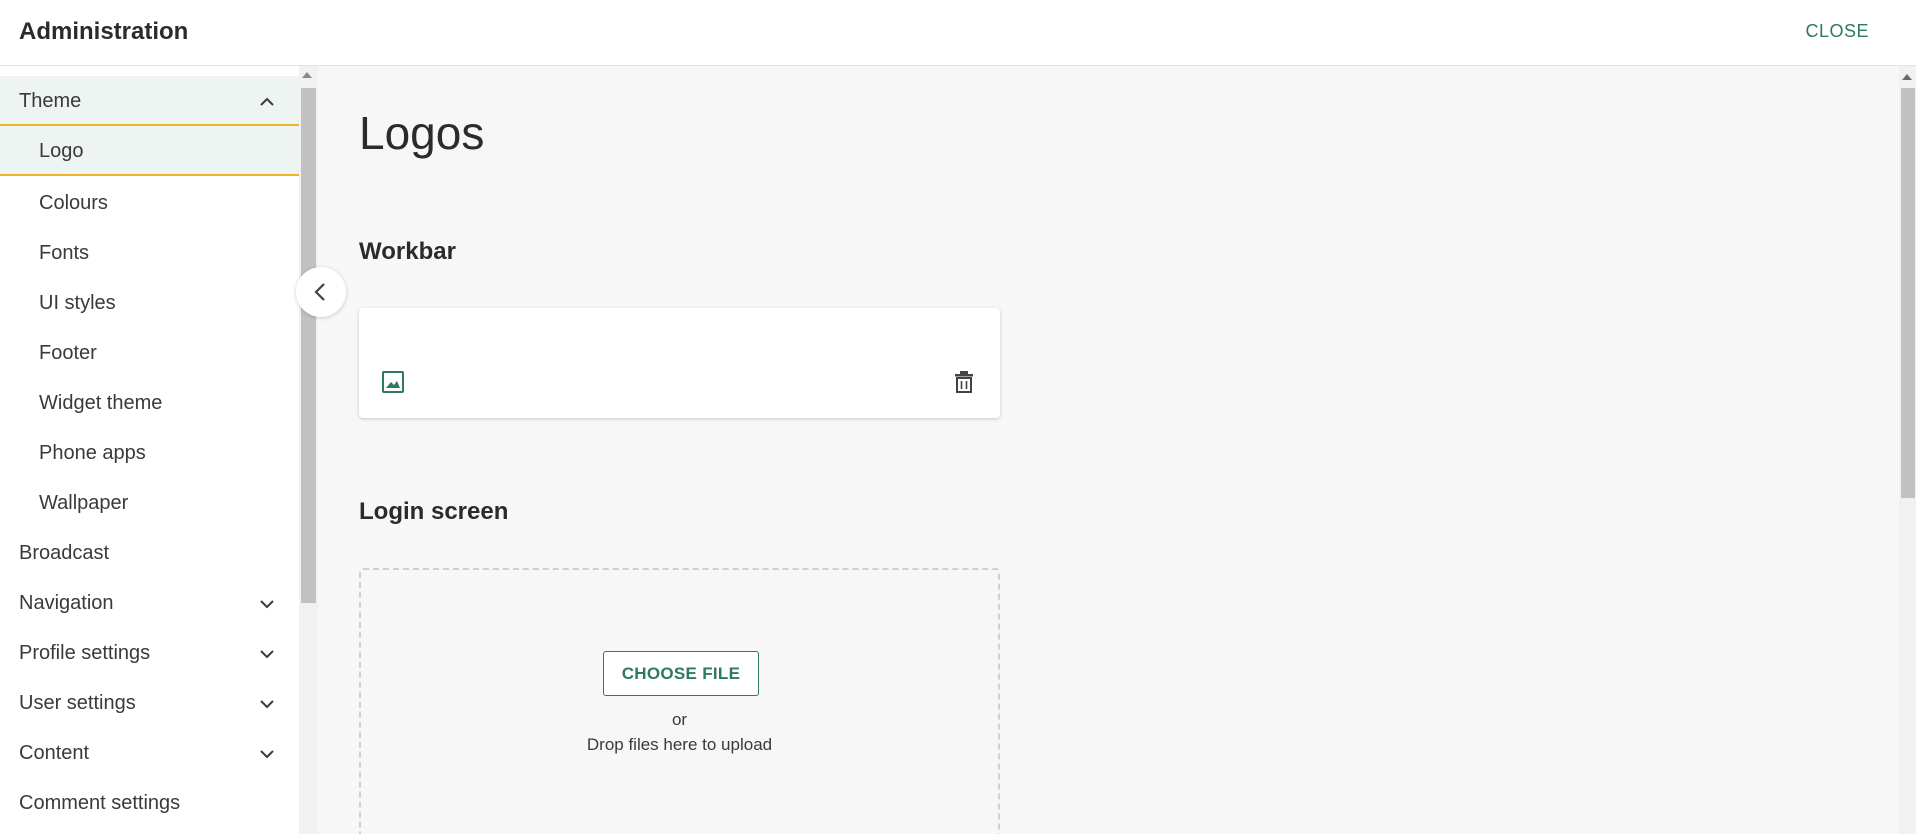 The width and height of the screenshot is (1916, 834). I want to click on sidebar-item-label: Logo, so click(61, 151).